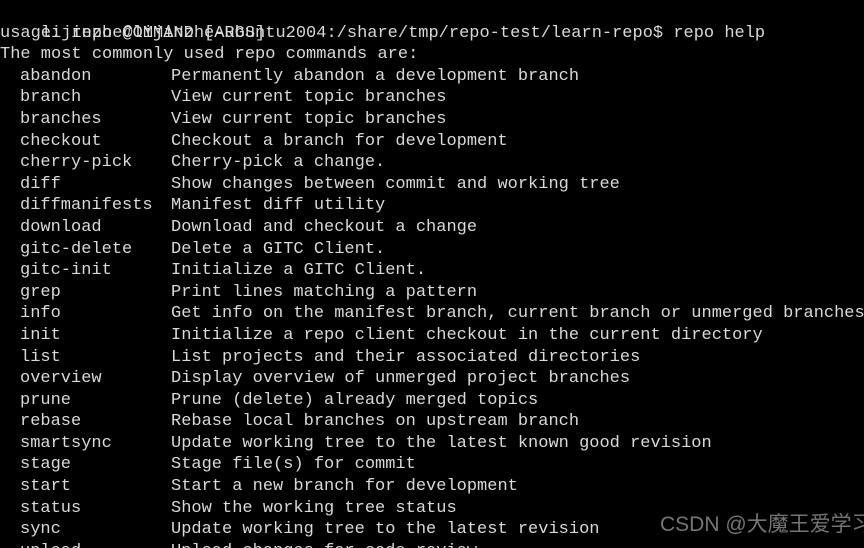  I want to click on command-name: sync, so click(40, 530).